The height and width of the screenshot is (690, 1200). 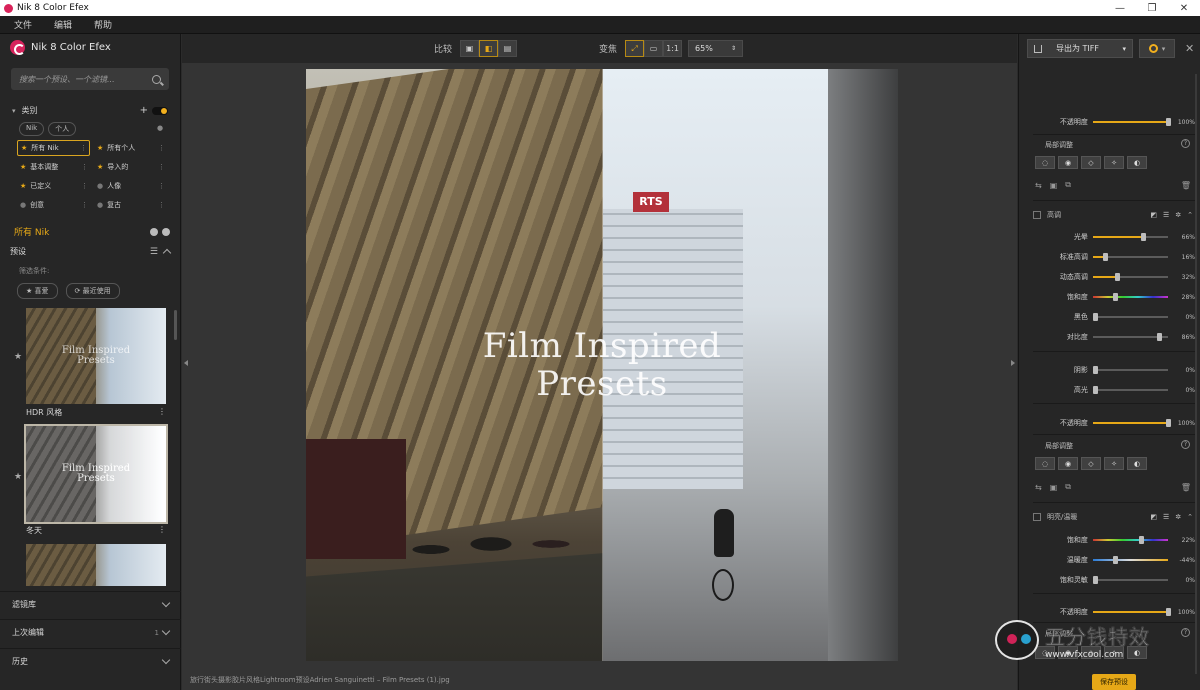 What do you see at coordinates (103, 24) in the screenshot?
I see `menu-help: 帮助` at bounding box center [103, 24].